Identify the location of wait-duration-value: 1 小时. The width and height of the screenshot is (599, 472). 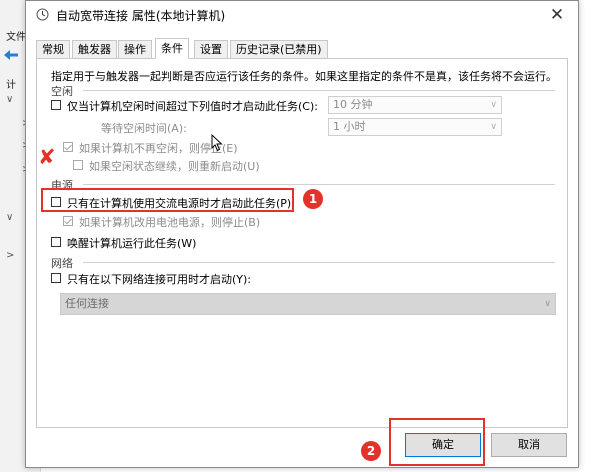
(349, 126).